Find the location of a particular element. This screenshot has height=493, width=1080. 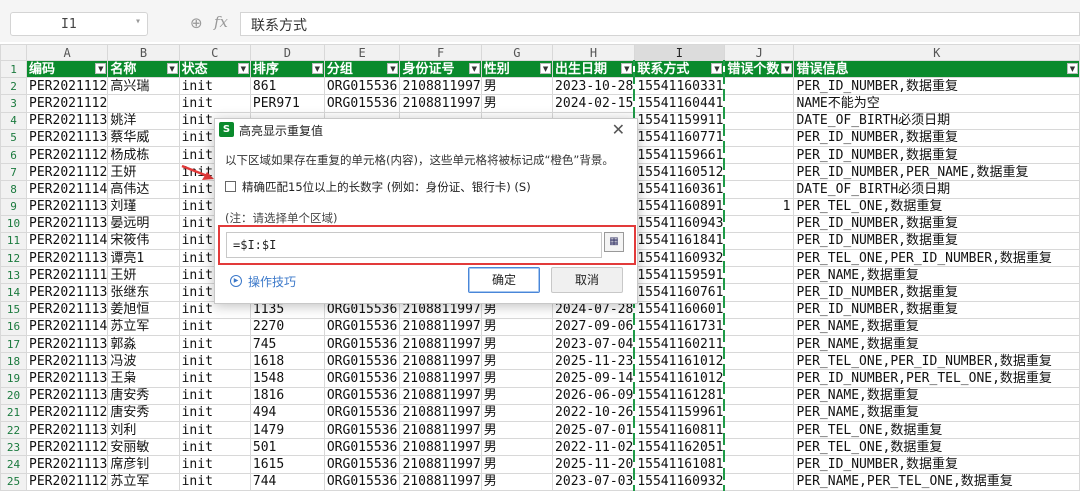

cell: 张继东 is located at coordinates (143, 292).